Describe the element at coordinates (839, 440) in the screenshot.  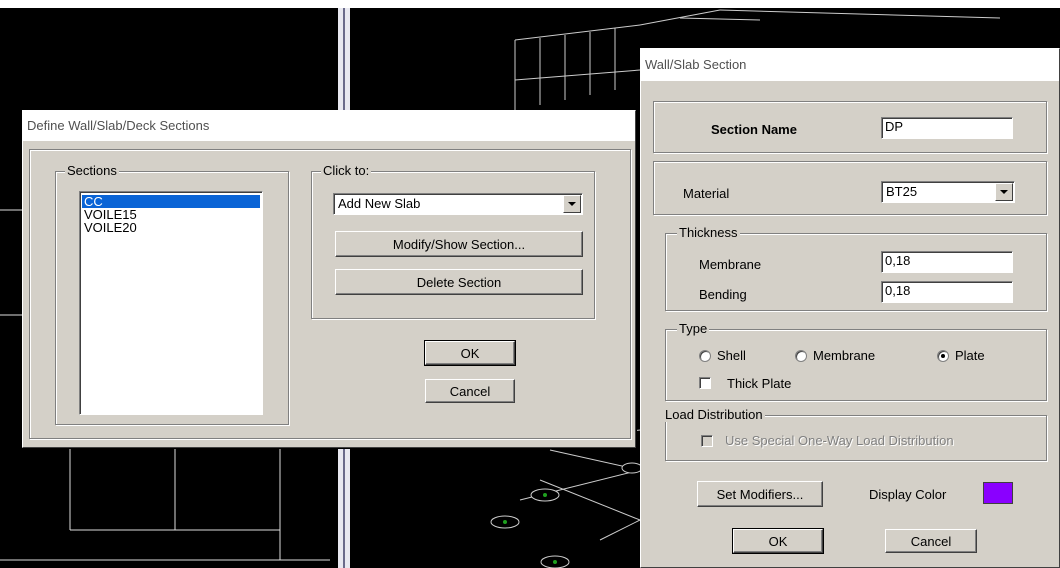
I see `special-one-way-label: Use Special One-Way Load Distribution` at that location.